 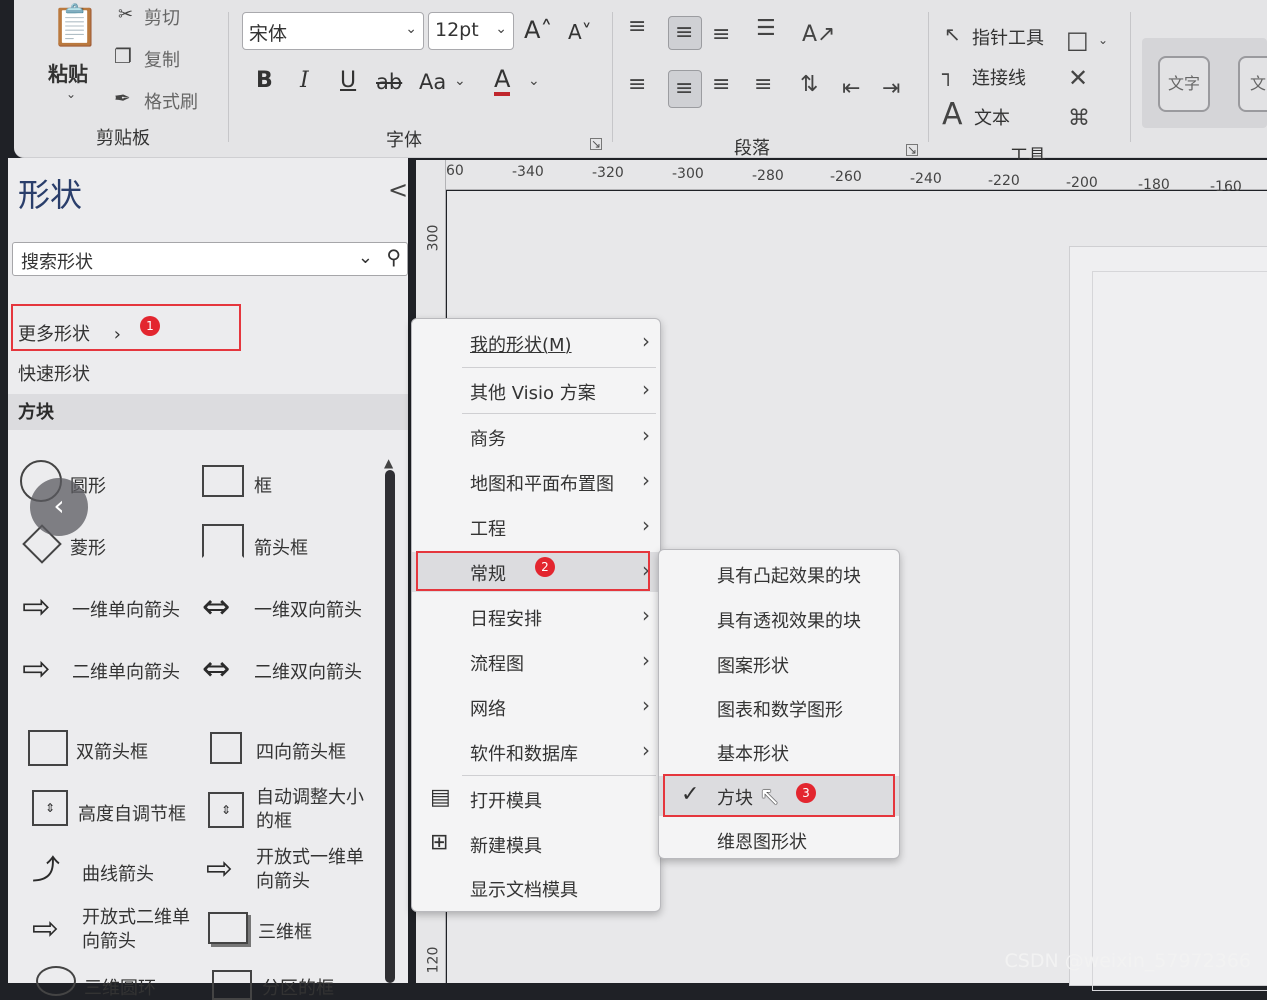 What do you see at coordinates (596, 144) in the screenshot?
I see `font-dialog-launcher: ↘` at bounding box center [596, 144].